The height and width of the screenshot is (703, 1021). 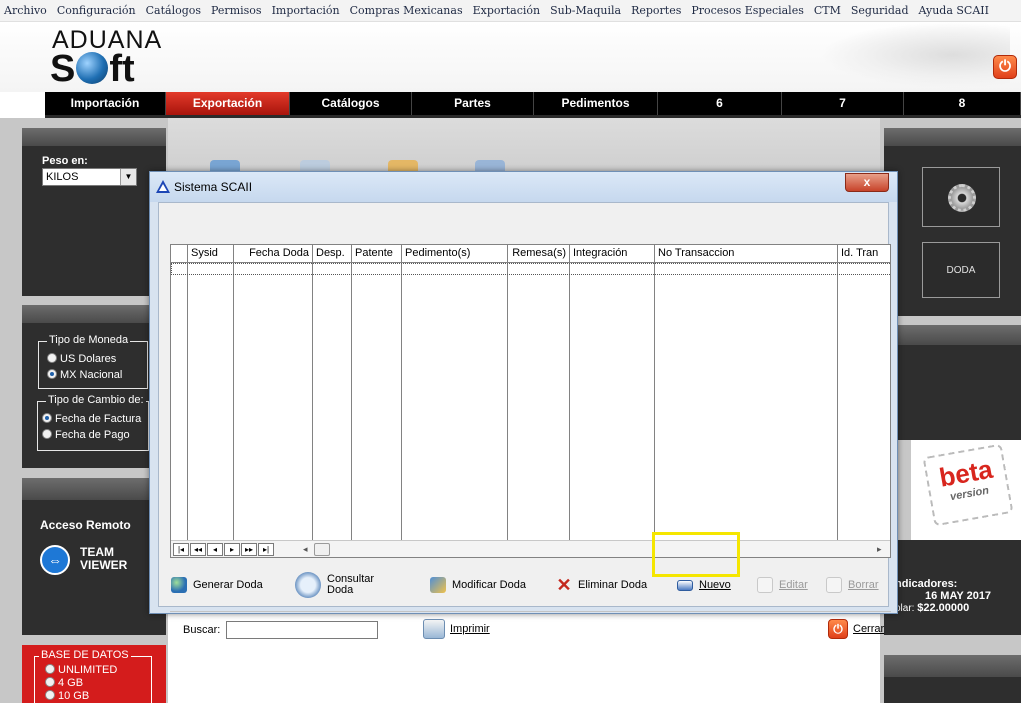 What do you see at coordinates (685, 585) in the screenshot?
I see `new-record-icon` at bounding box center [685, 585].